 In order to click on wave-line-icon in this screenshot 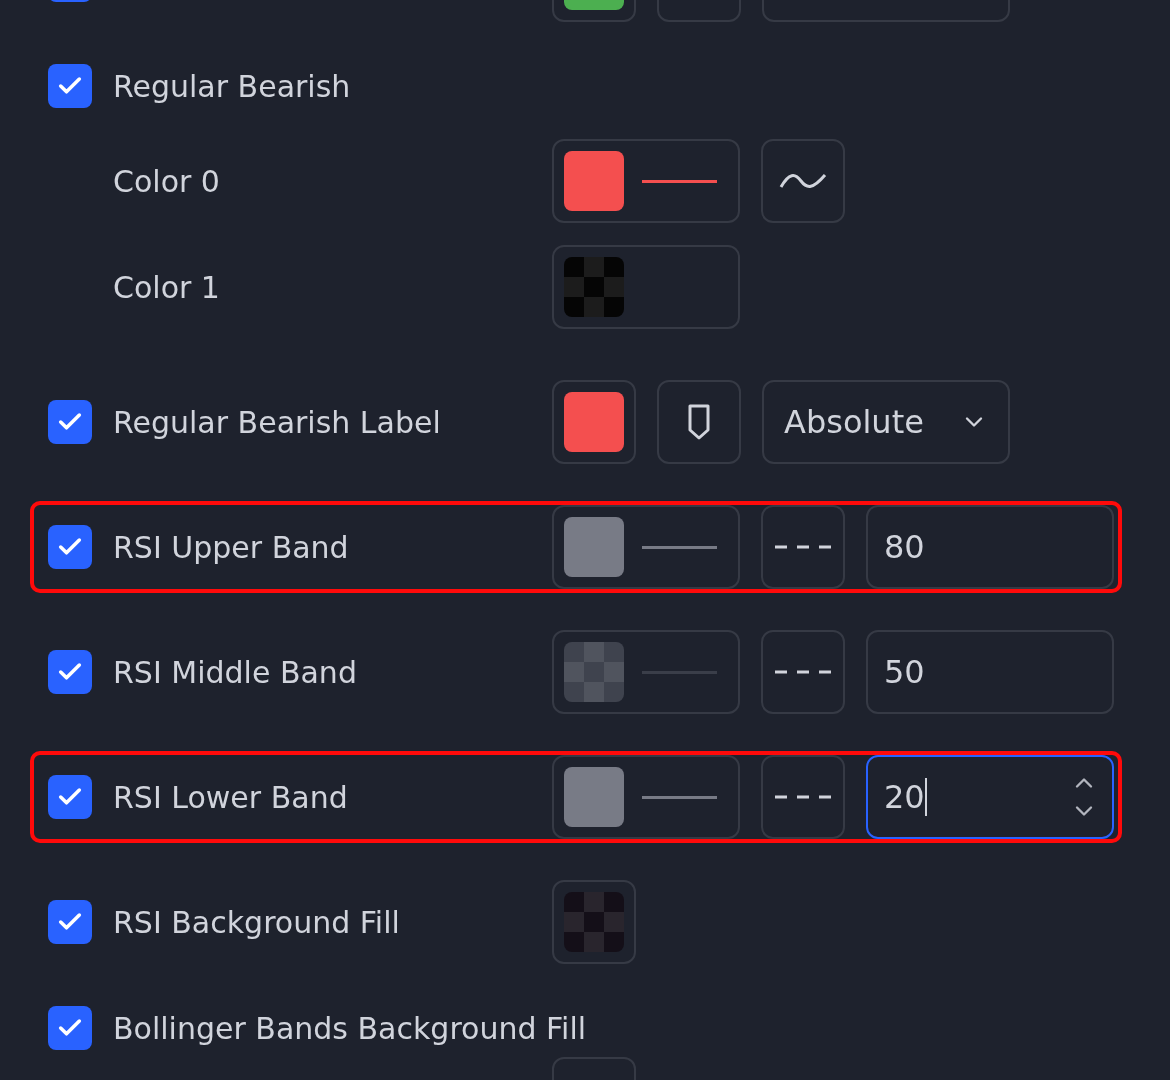, I will do `click(803, 181)`.